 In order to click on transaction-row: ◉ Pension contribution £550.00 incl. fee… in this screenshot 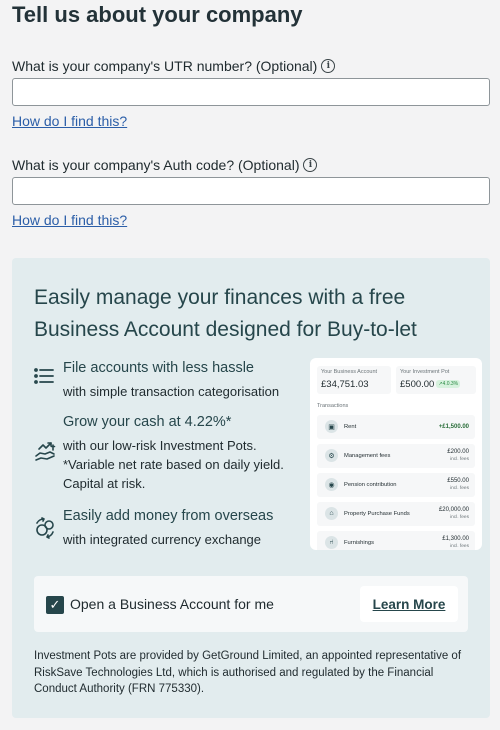, I will do `click(396, 485)`.